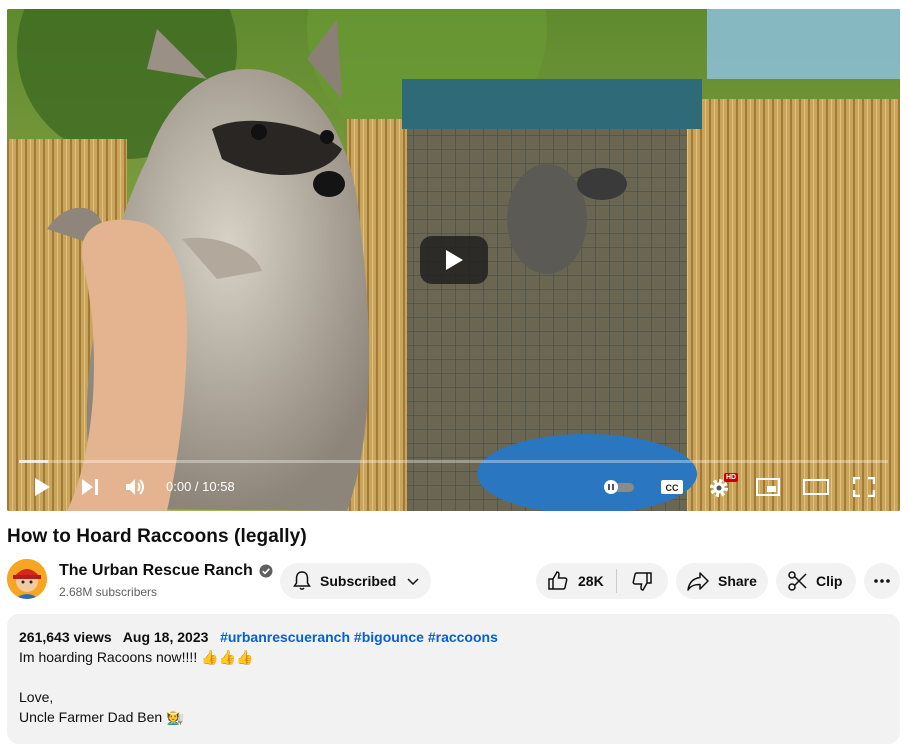 This screenshot has width=909, height=744. I want to click on thumbs-down-icon, so click(642, 581).